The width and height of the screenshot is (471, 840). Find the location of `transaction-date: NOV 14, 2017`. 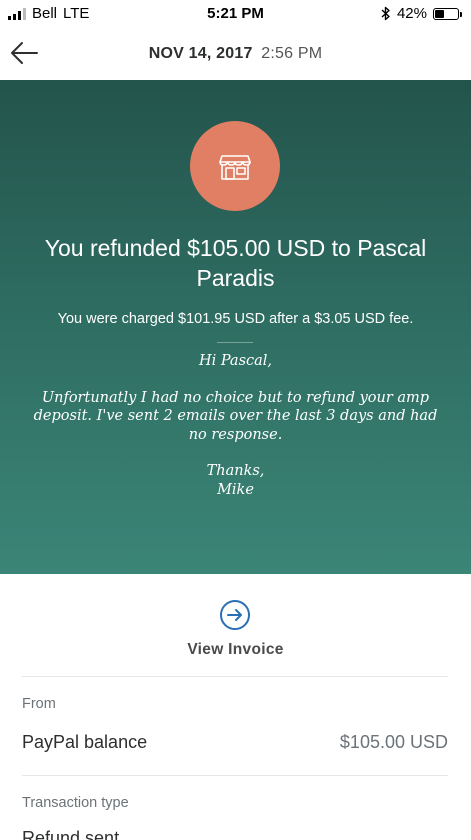

transaction-date: NOV 14, 2017 is located at coordinates (200, 53).